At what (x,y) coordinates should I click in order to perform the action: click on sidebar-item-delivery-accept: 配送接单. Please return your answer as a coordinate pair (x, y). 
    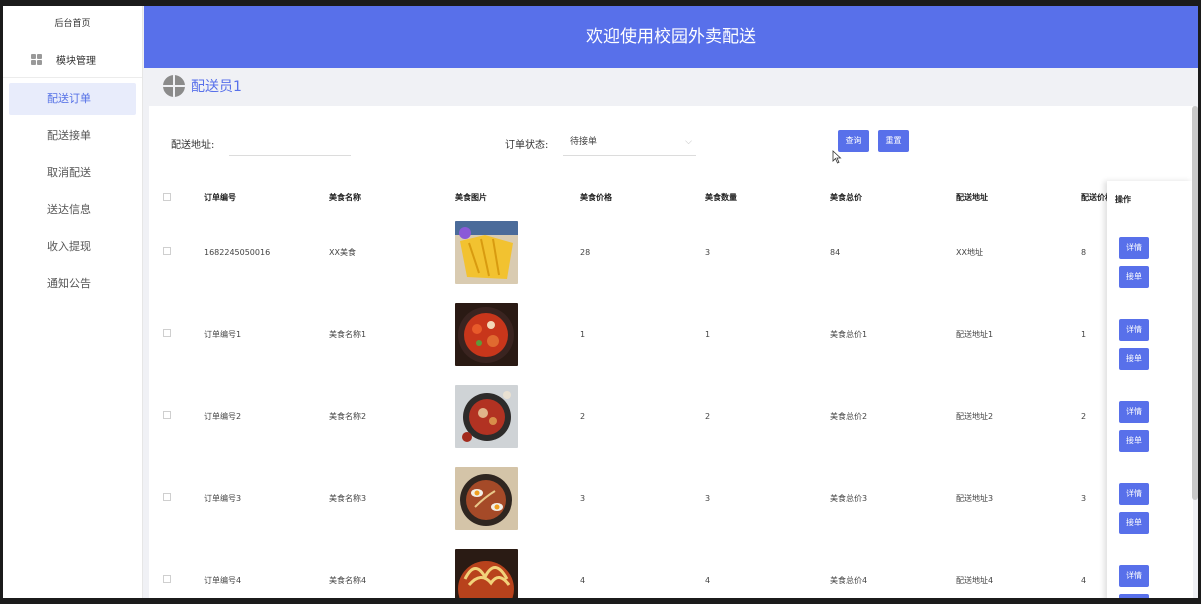
    Looking at the image, I should click on (72, 136).